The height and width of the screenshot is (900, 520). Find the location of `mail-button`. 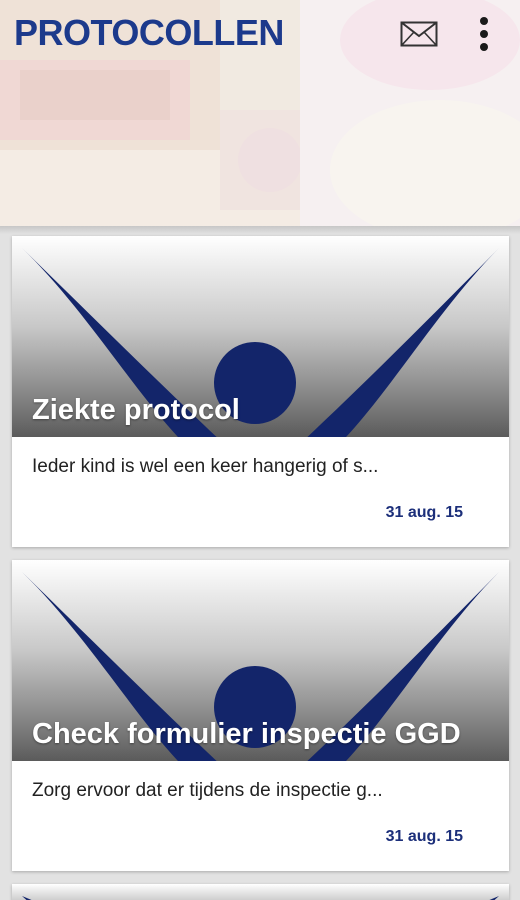

mail-button is located at coordinates (419, 34).